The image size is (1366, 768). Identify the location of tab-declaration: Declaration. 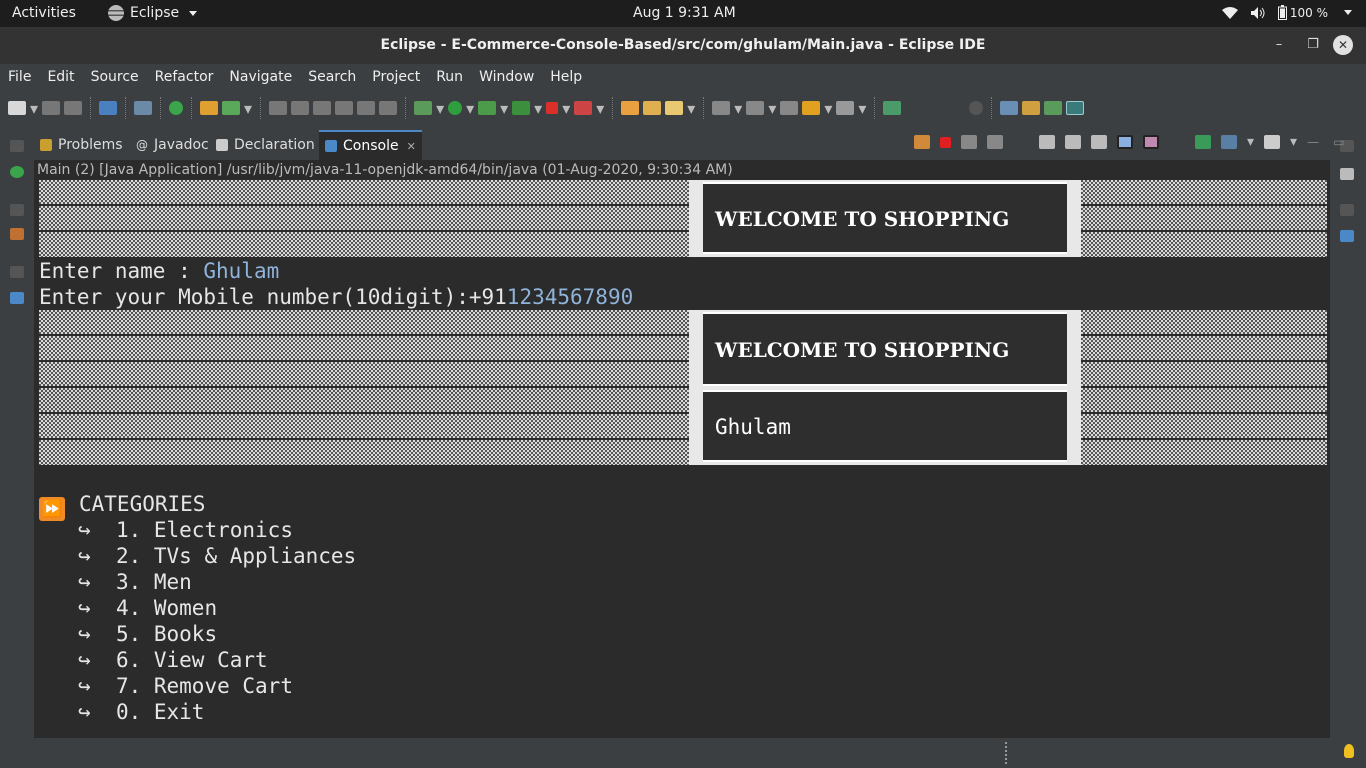
(265, 145).